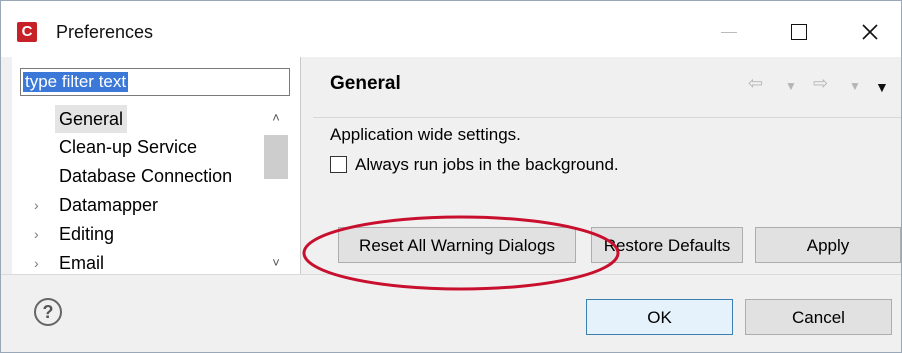  What do you see at coordinates (307, 165) in the screenshot?
I see `panel-splitter` at bounding box center [307, 165].